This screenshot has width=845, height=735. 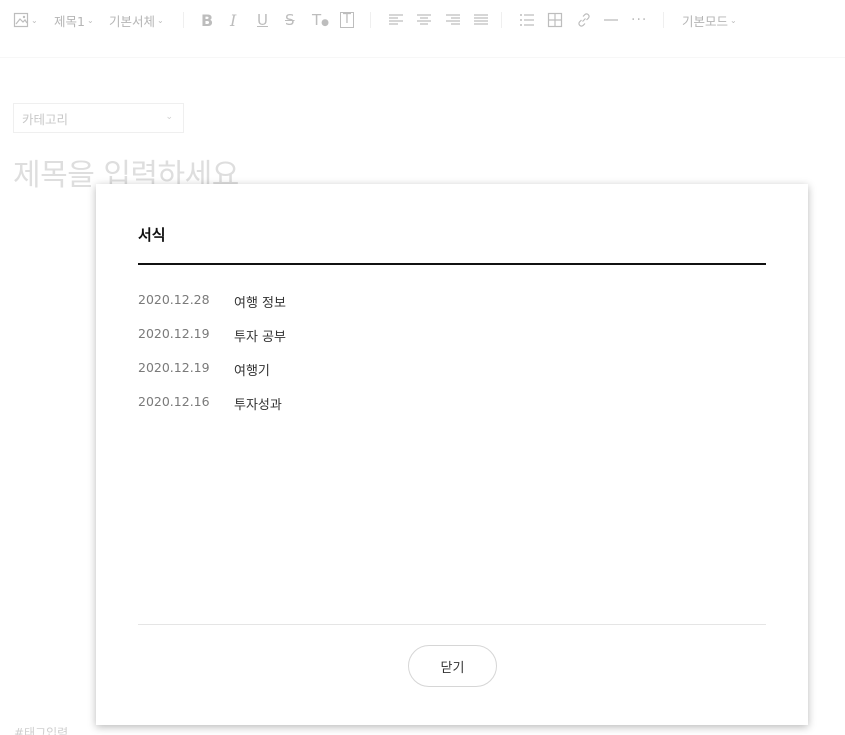 I want to click on bold-button: B, so click(x=207, y=20).